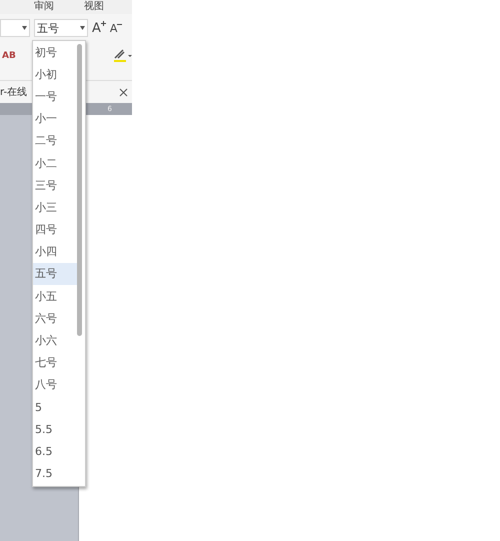 This screenshot has width=500, height=541. Describe the element at coordinates (55, 163) in the screenshot. I see `size-option: 小二` at that location.